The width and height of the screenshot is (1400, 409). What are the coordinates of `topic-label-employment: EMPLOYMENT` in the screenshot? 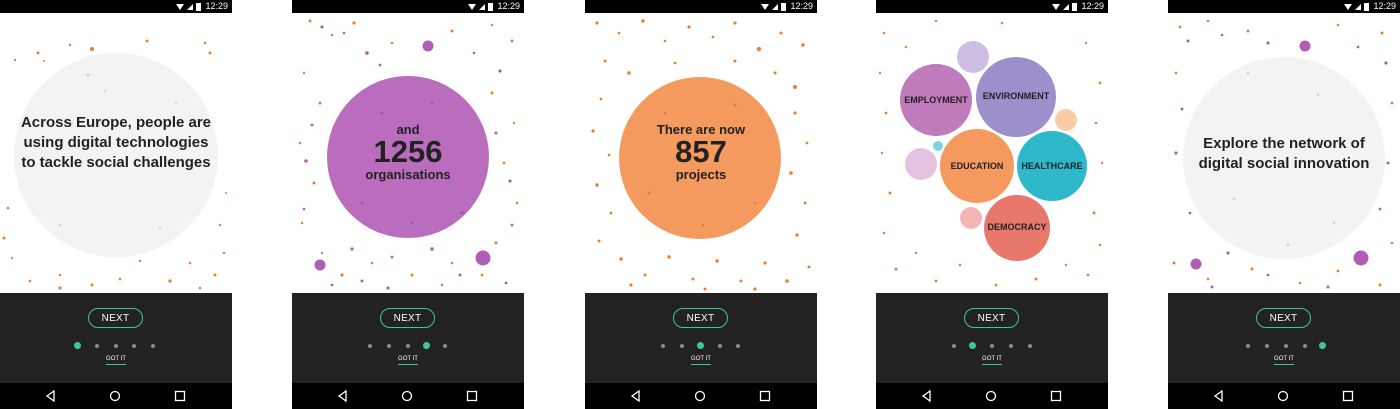 It's located at (936, 100).